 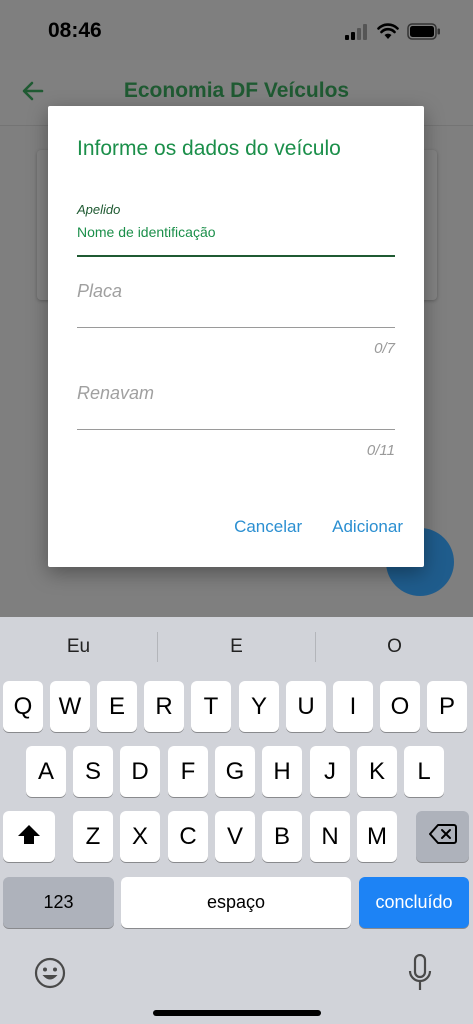 I want to click on key-h: H, so click(x=282, y=771).